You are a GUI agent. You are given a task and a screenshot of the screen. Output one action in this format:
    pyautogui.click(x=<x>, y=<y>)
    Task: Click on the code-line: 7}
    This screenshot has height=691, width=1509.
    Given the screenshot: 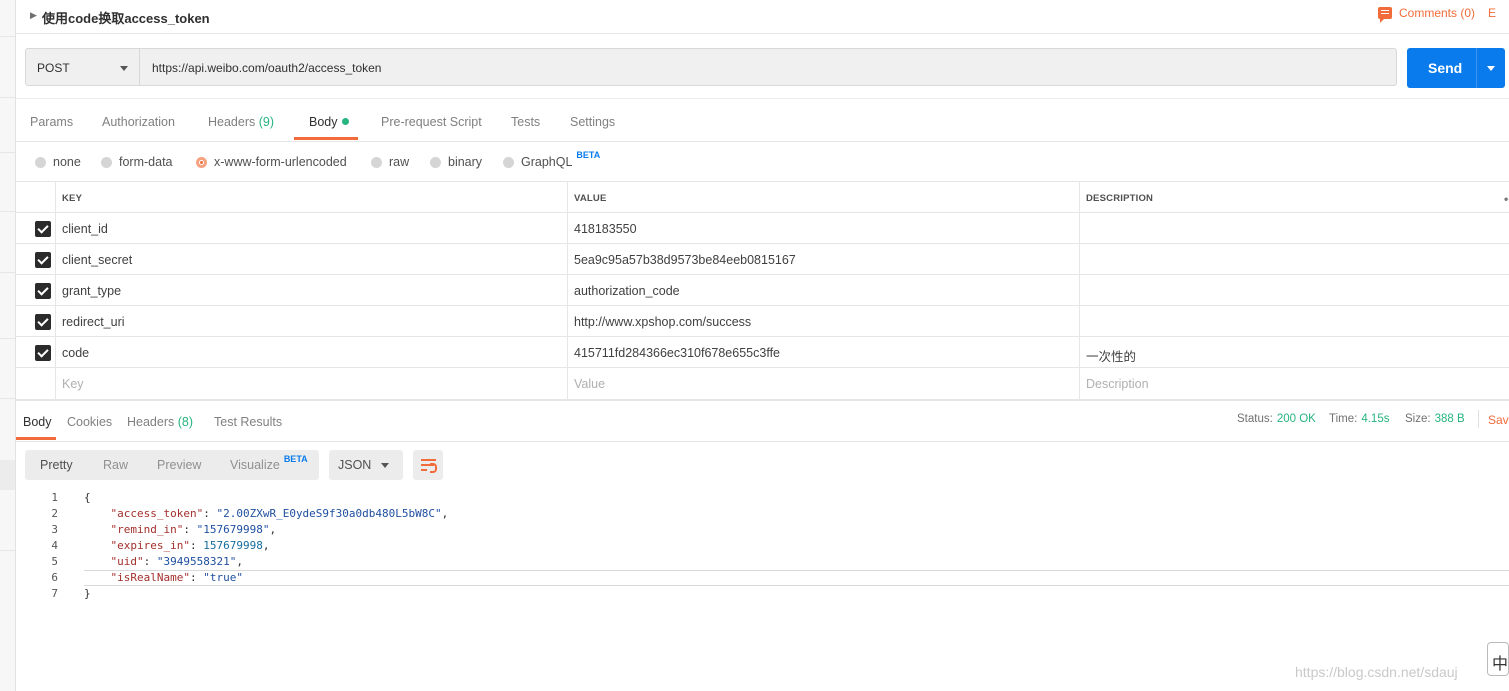 What is the action you would take?
    pyautogui.click(x=762, y=594)
    